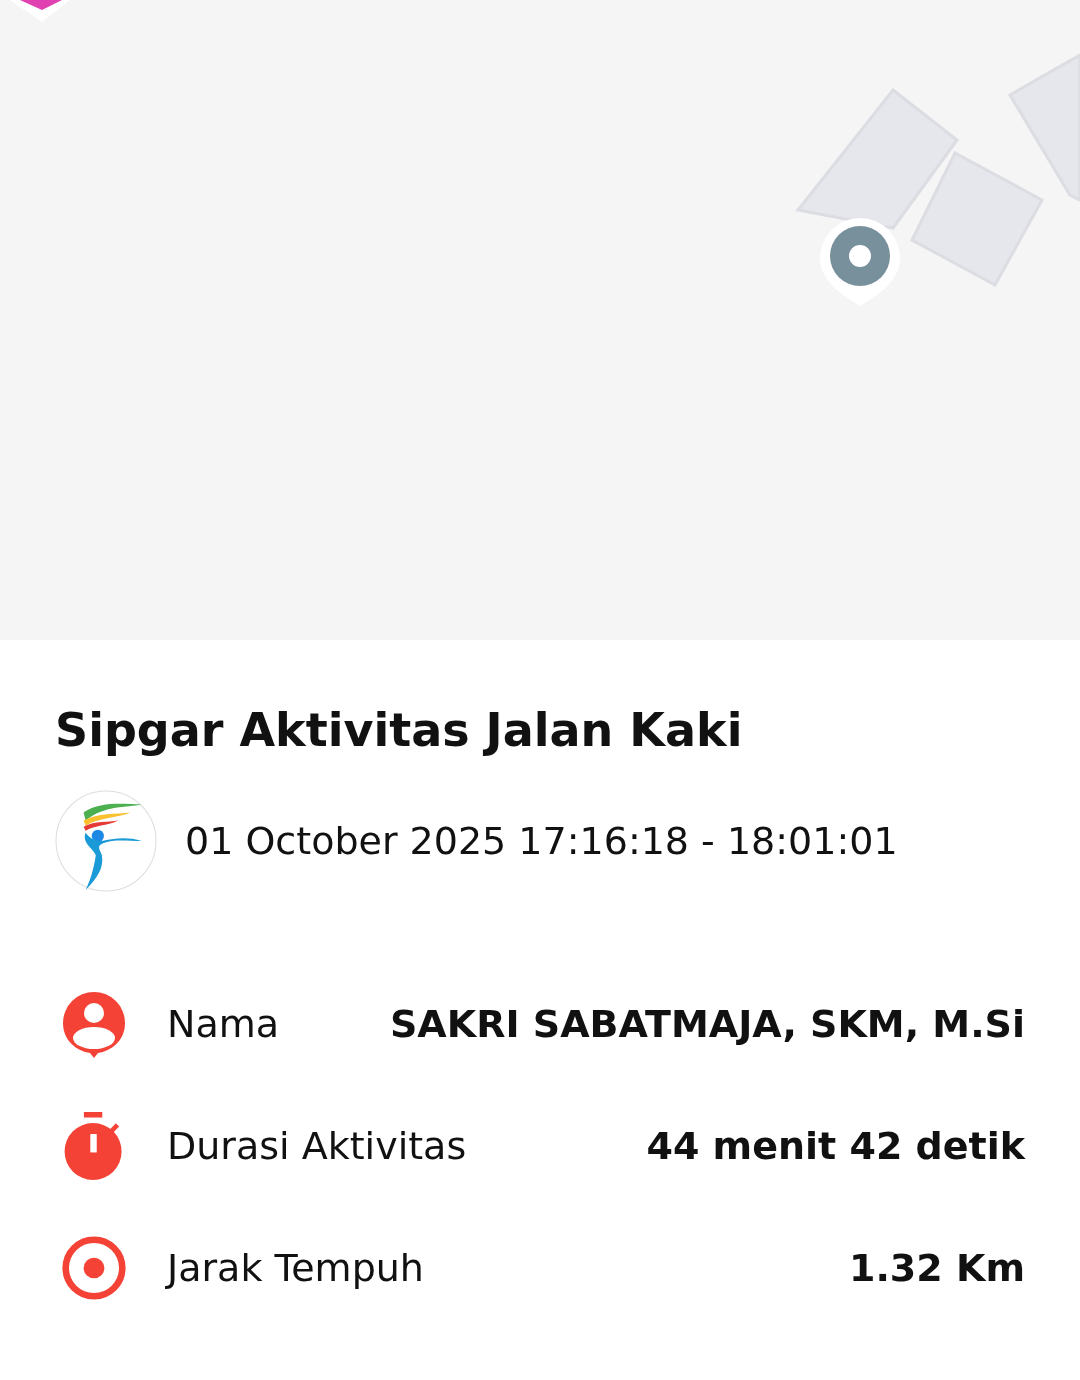 The image size is (1080, 1380). I want to click on runner-logo-icon, so click(106, 841).